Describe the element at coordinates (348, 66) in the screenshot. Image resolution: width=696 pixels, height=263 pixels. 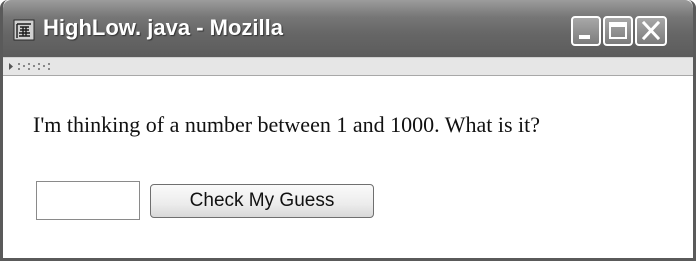
I see `collapsed-toolbar` at that location.